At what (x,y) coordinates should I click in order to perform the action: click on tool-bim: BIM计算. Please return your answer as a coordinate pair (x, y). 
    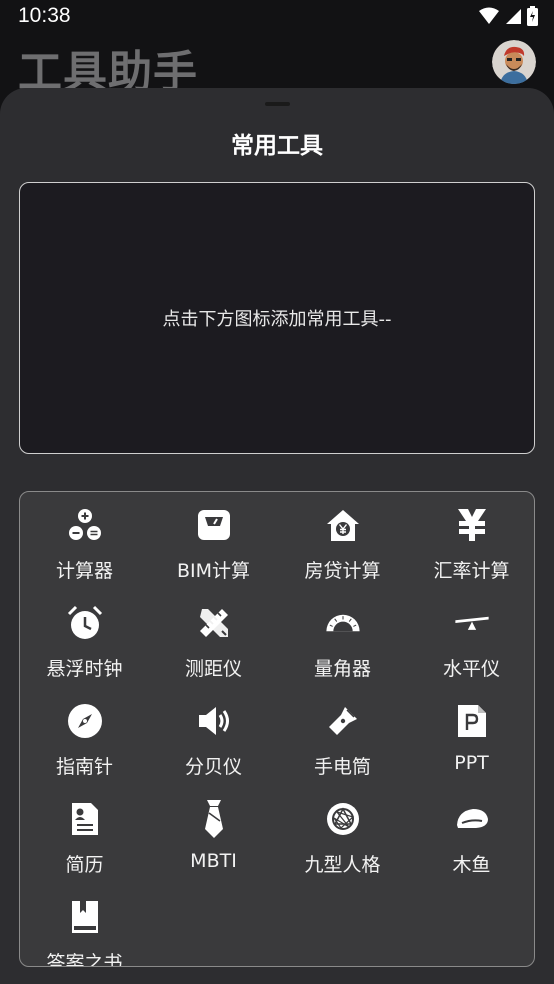
    Looking at the image, I should click on (213, 541).